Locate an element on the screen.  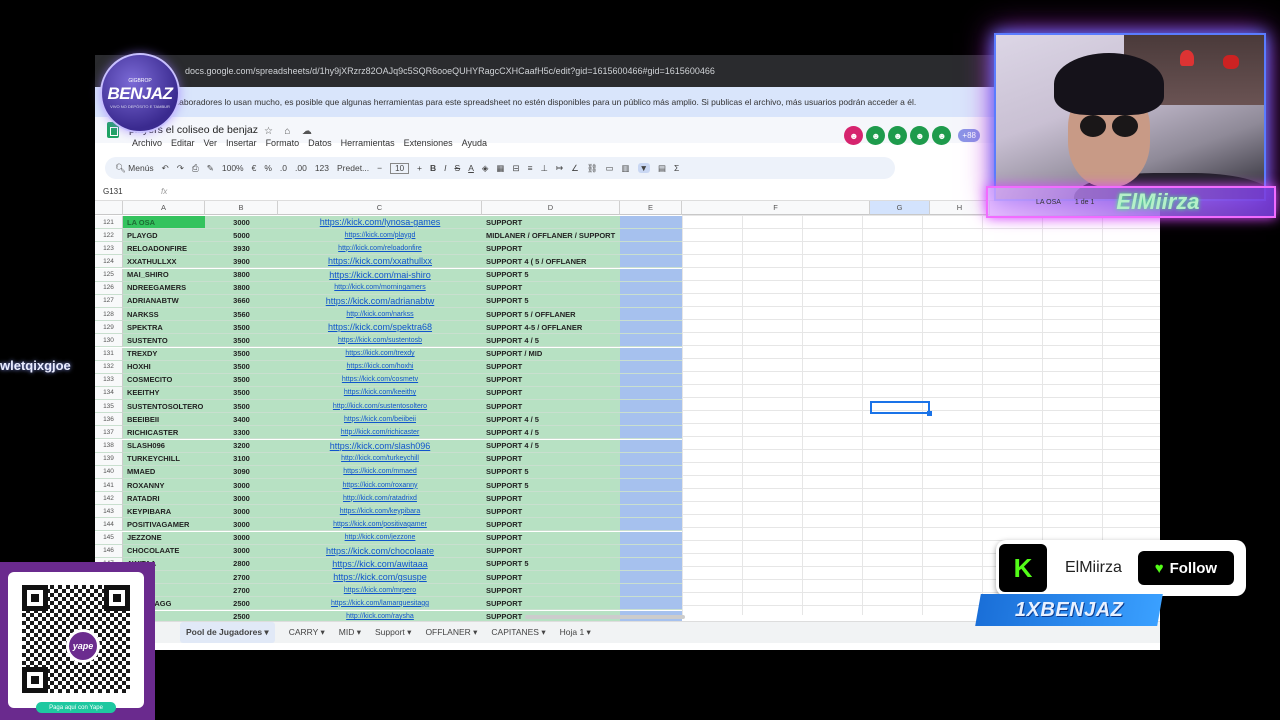
row-number: 131 is located at coordinates (109, 354).